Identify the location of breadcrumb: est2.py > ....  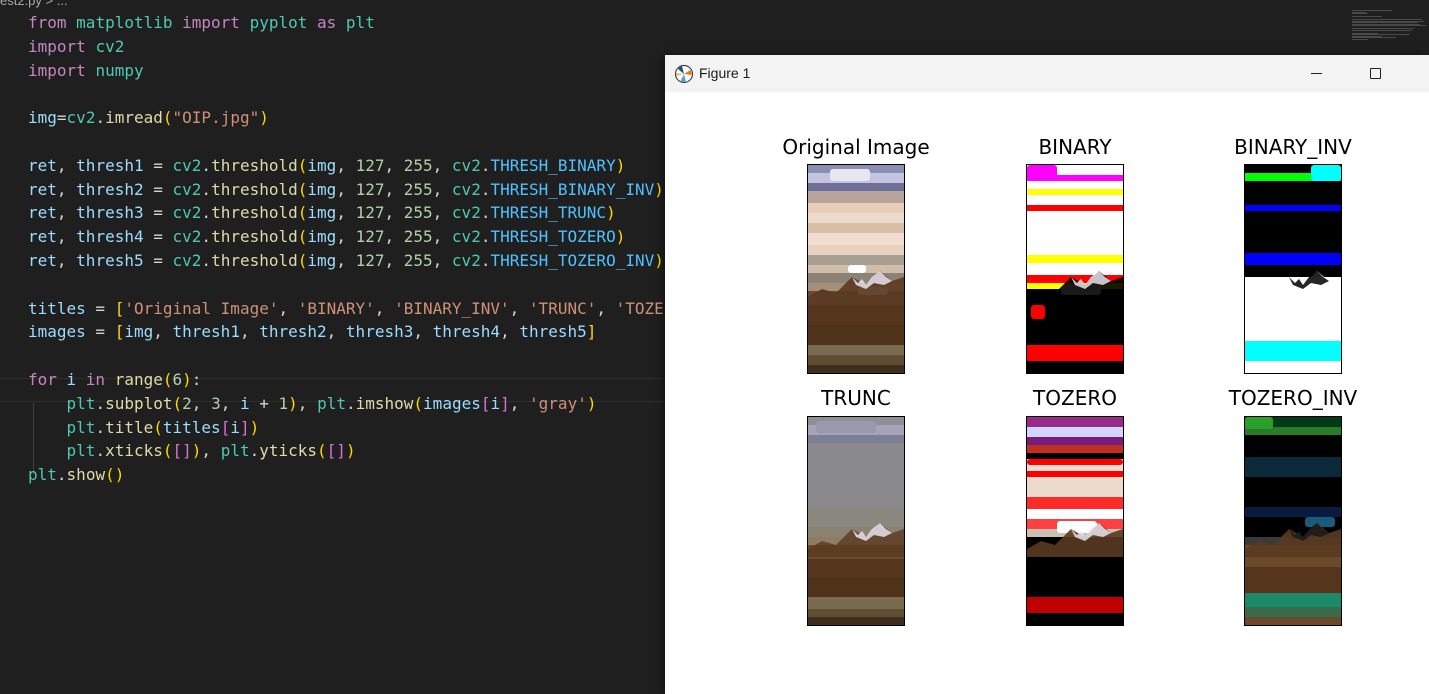
(34, 4).